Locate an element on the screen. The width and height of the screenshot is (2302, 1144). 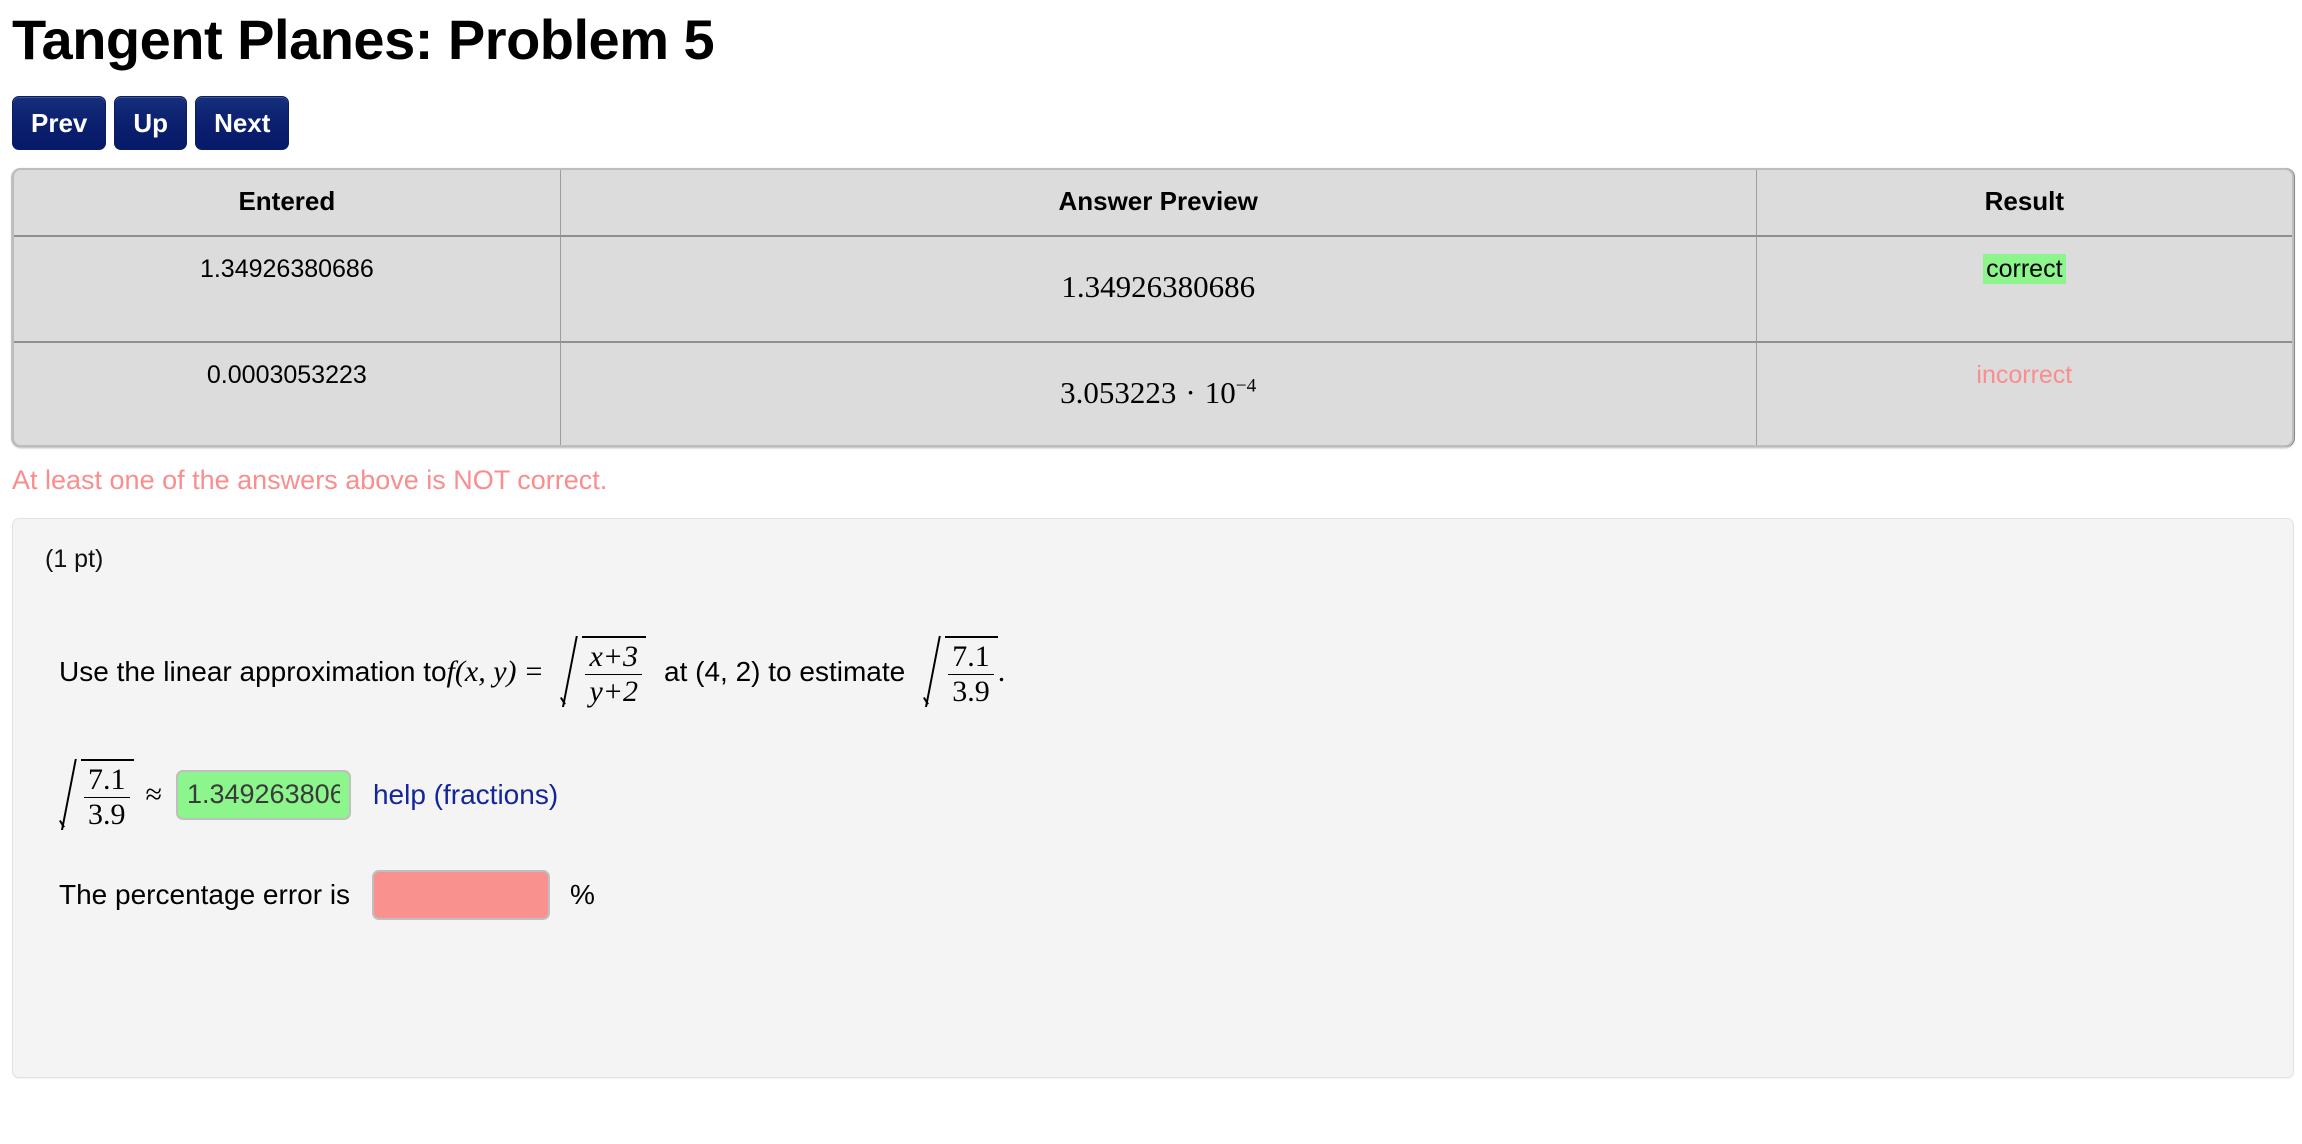
radical-expression-target: 7.1 3.9 is located at coordinates (960, 671).